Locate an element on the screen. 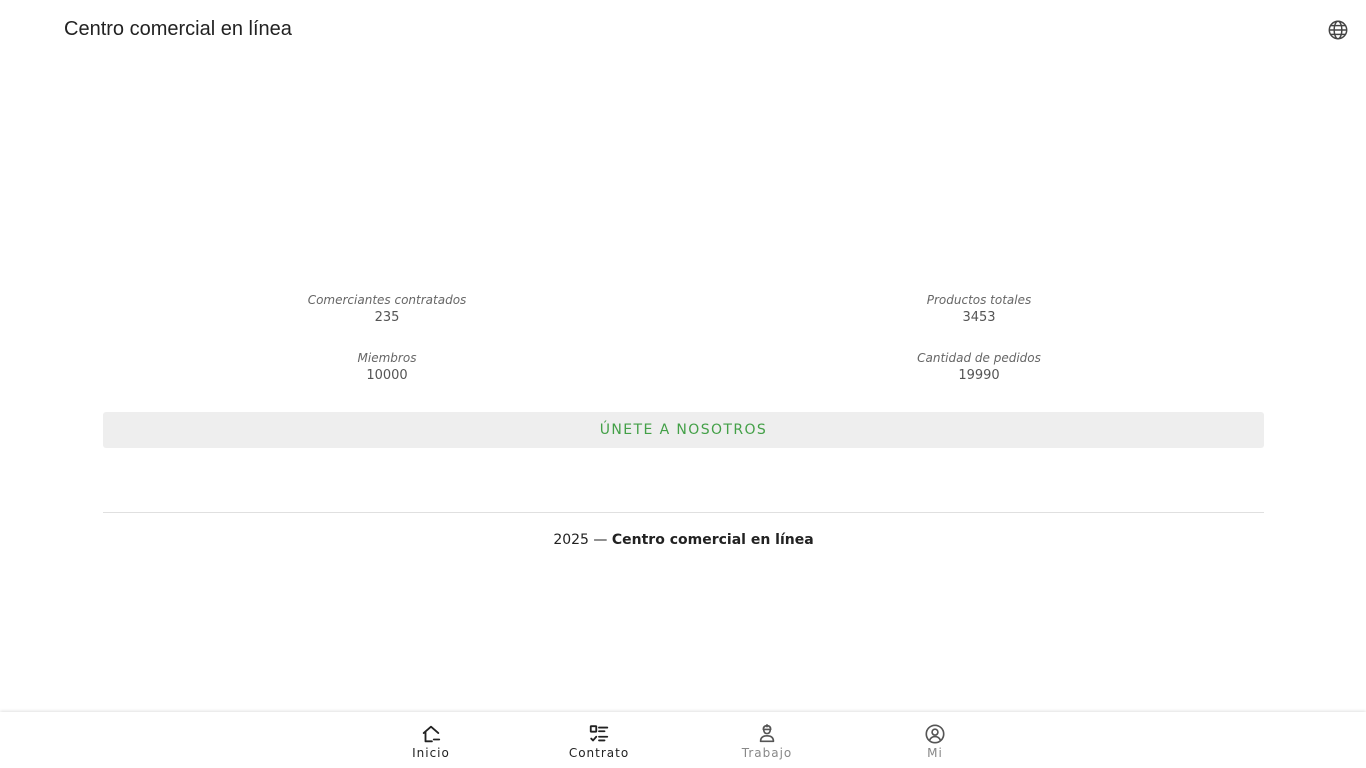 Image resolution: width=1366 pixels, height=768 pixels. stat-label: Miembros is located at coordinates (387, 358).